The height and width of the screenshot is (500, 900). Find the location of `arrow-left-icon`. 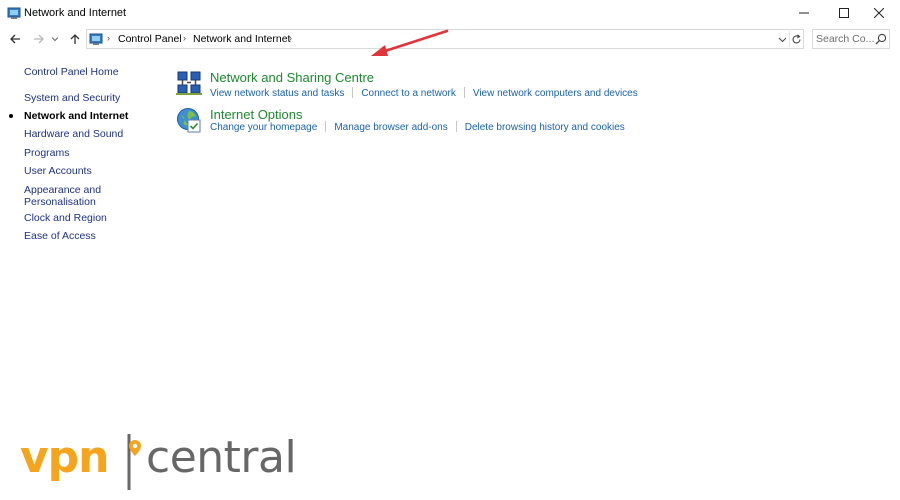

arrow-left-icon is located at coordinates (15, 39).